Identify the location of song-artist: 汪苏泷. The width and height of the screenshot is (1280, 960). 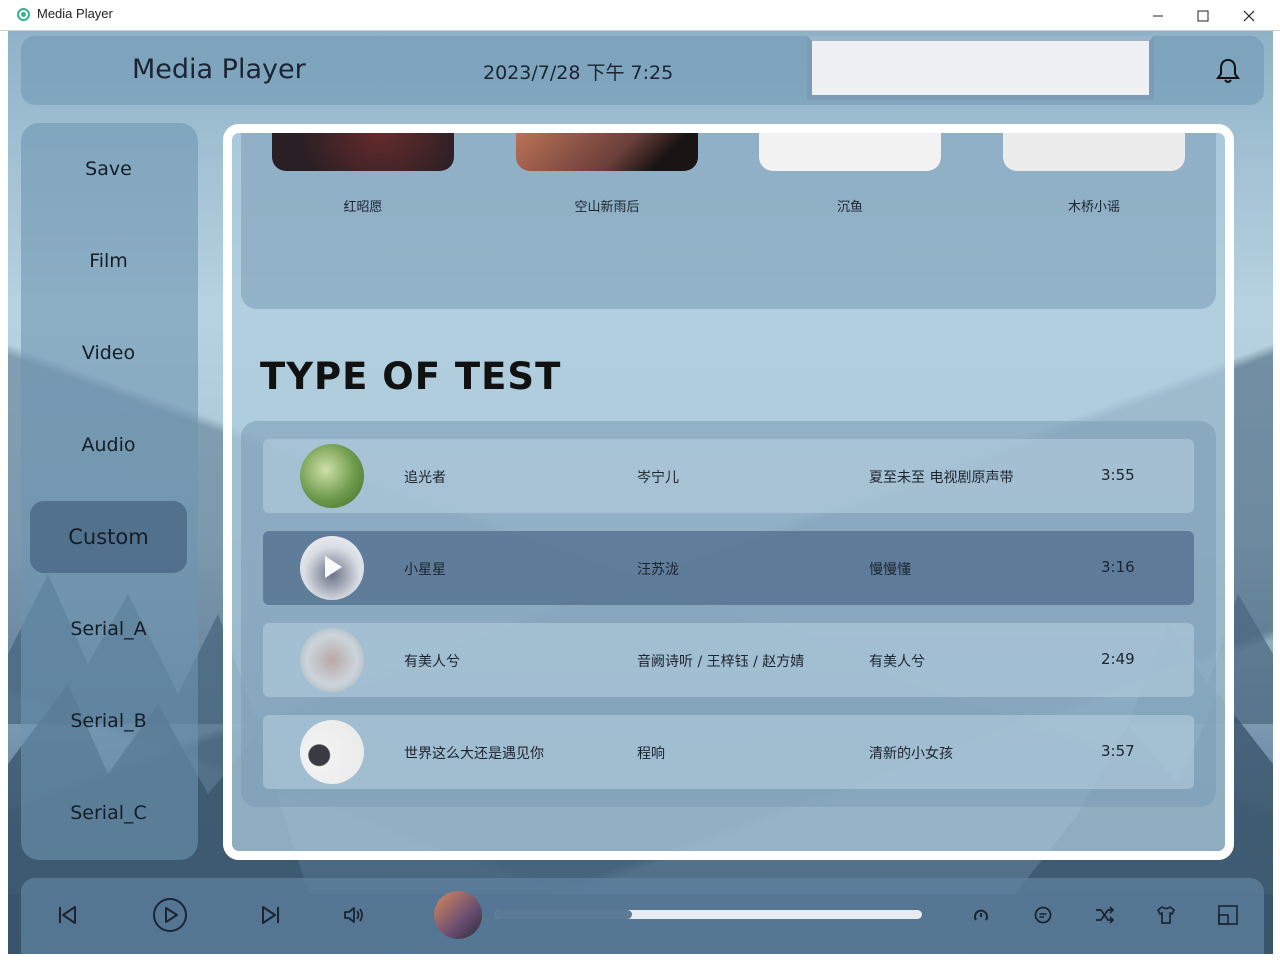
(658, 570).